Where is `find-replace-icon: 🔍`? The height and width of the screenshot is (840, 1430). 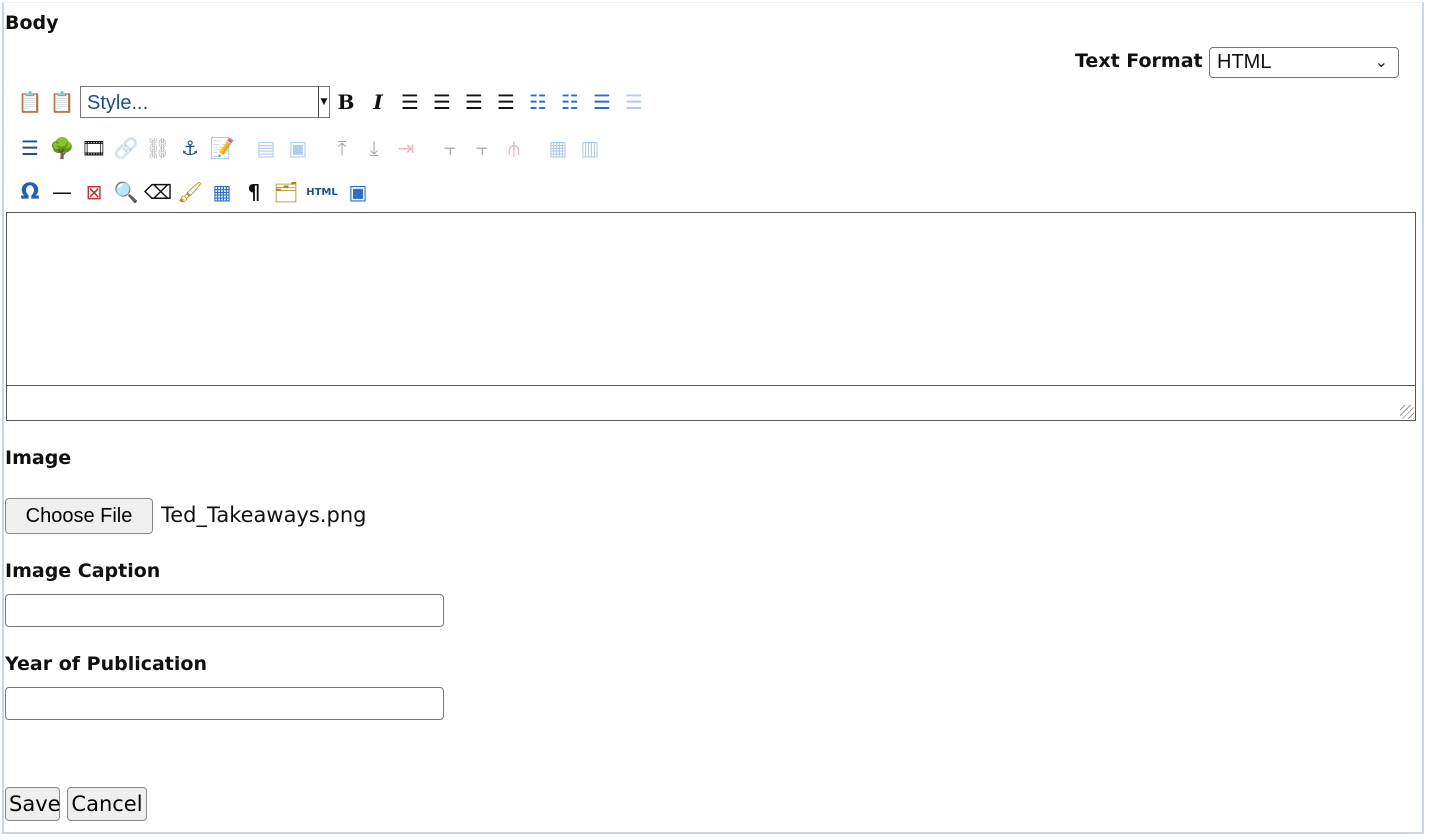 find-replace-icon: 🔍 is located at coordinates (126, 192).